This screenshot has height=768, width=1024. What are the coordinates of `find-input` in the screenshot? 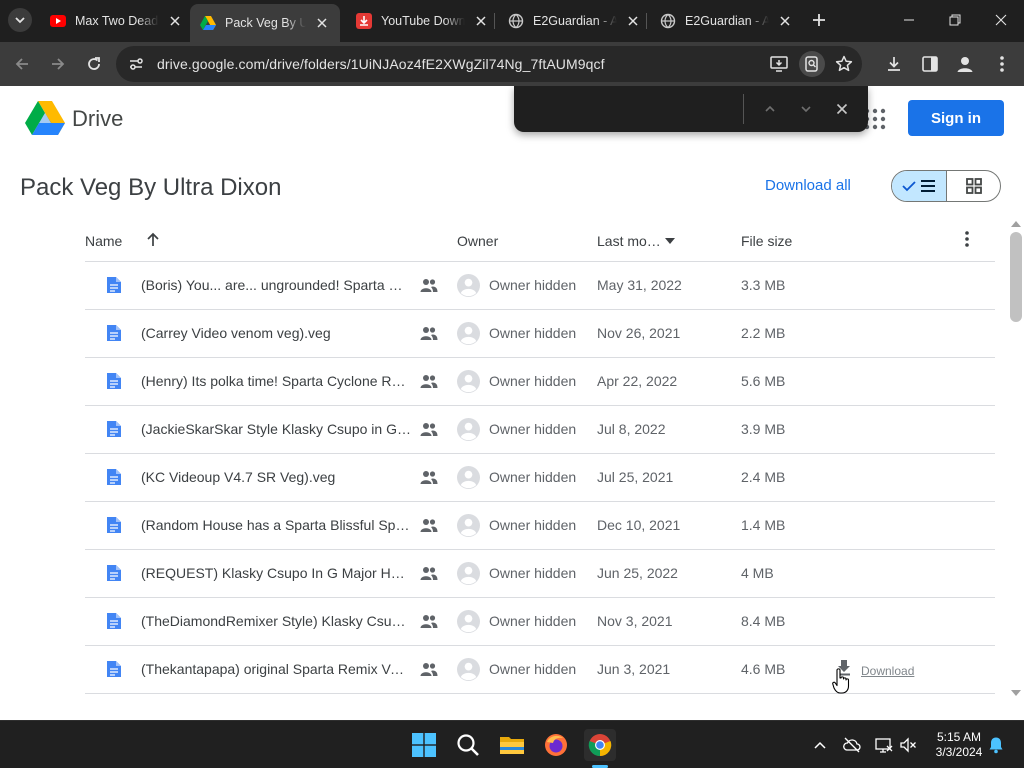 It's located at (635, 109).